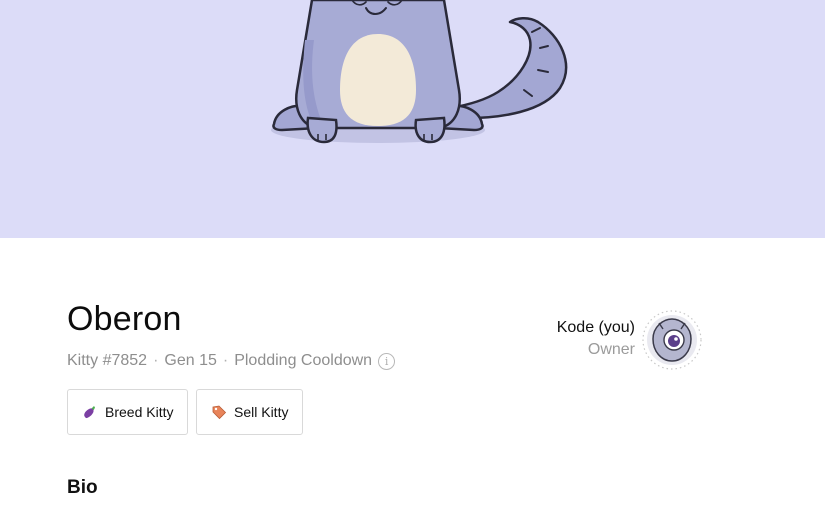 The image size is (825, 510). Describe the element at coordinates (90, 412) in the screenshot. I see `eggplant-icon` at that location.